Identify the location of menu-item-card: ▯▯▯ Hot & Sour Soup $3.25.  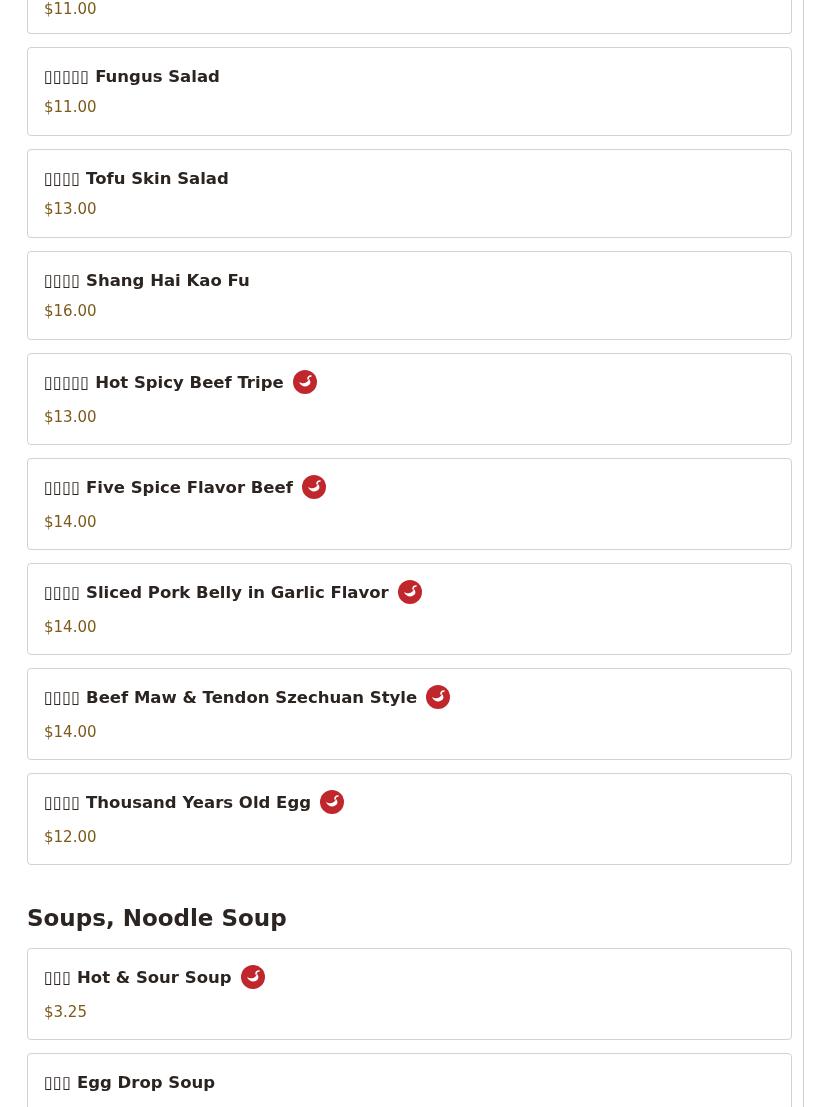
(409, 994).